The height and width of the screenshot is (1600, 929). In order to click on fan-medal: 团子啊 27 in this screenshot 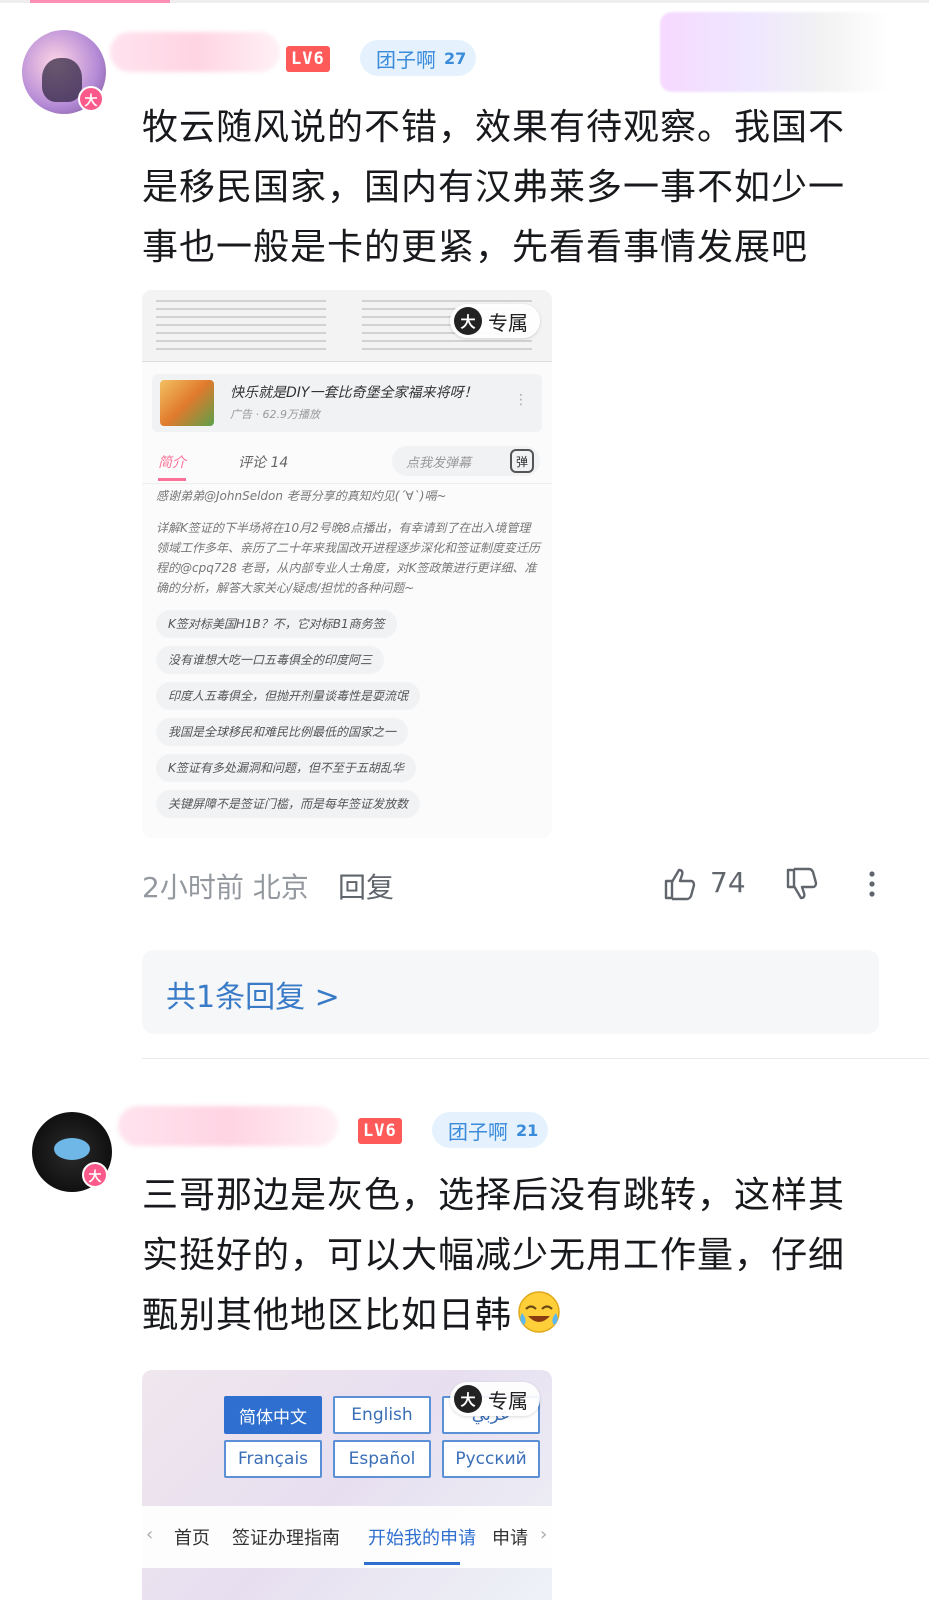, I will do `click(418, 58)`.